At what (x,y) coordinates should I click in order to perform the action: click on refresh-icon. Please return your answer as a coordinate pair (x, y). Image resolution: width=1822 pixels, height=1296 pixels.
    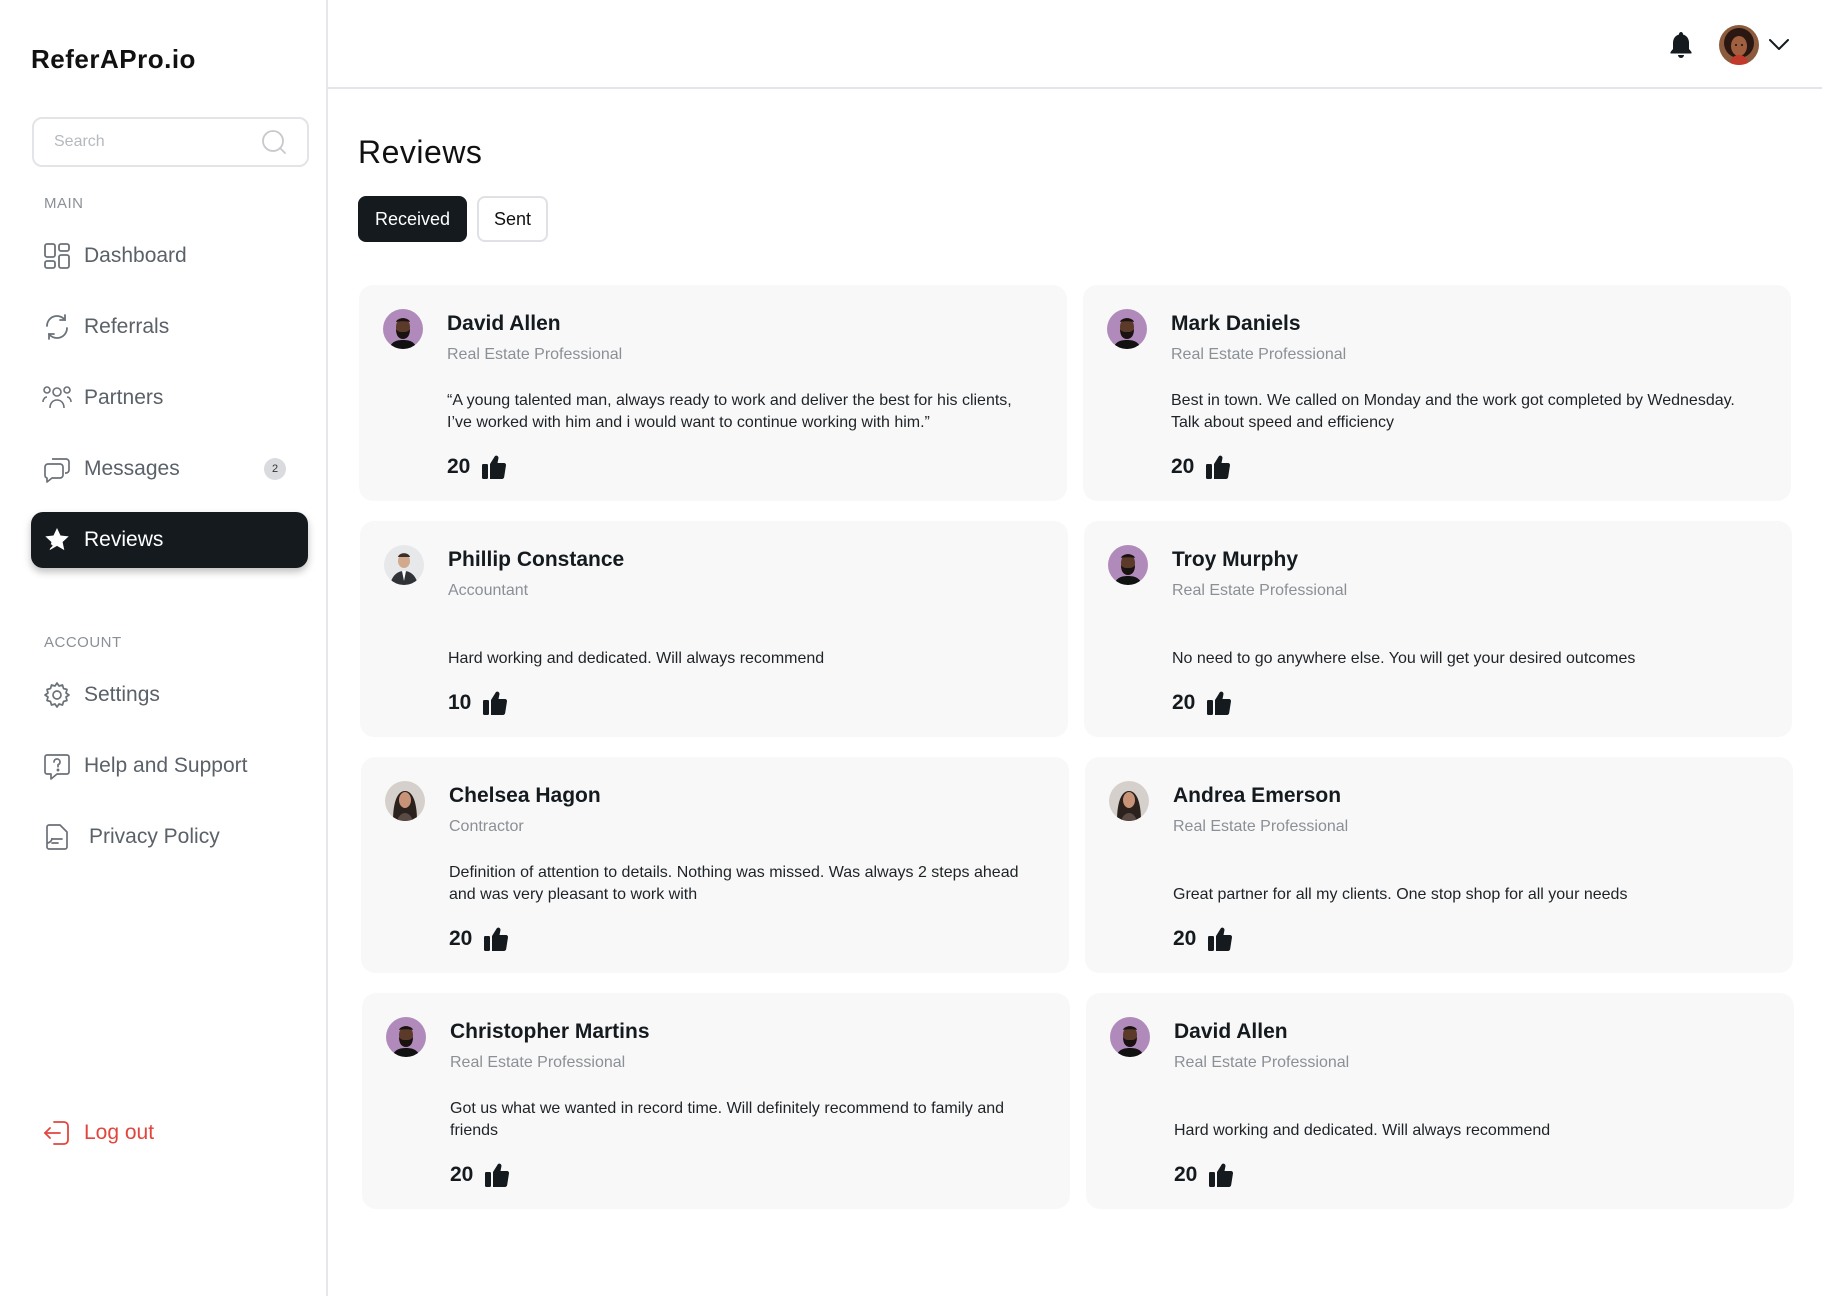
    Looking at the image, I should click on (57, 327).